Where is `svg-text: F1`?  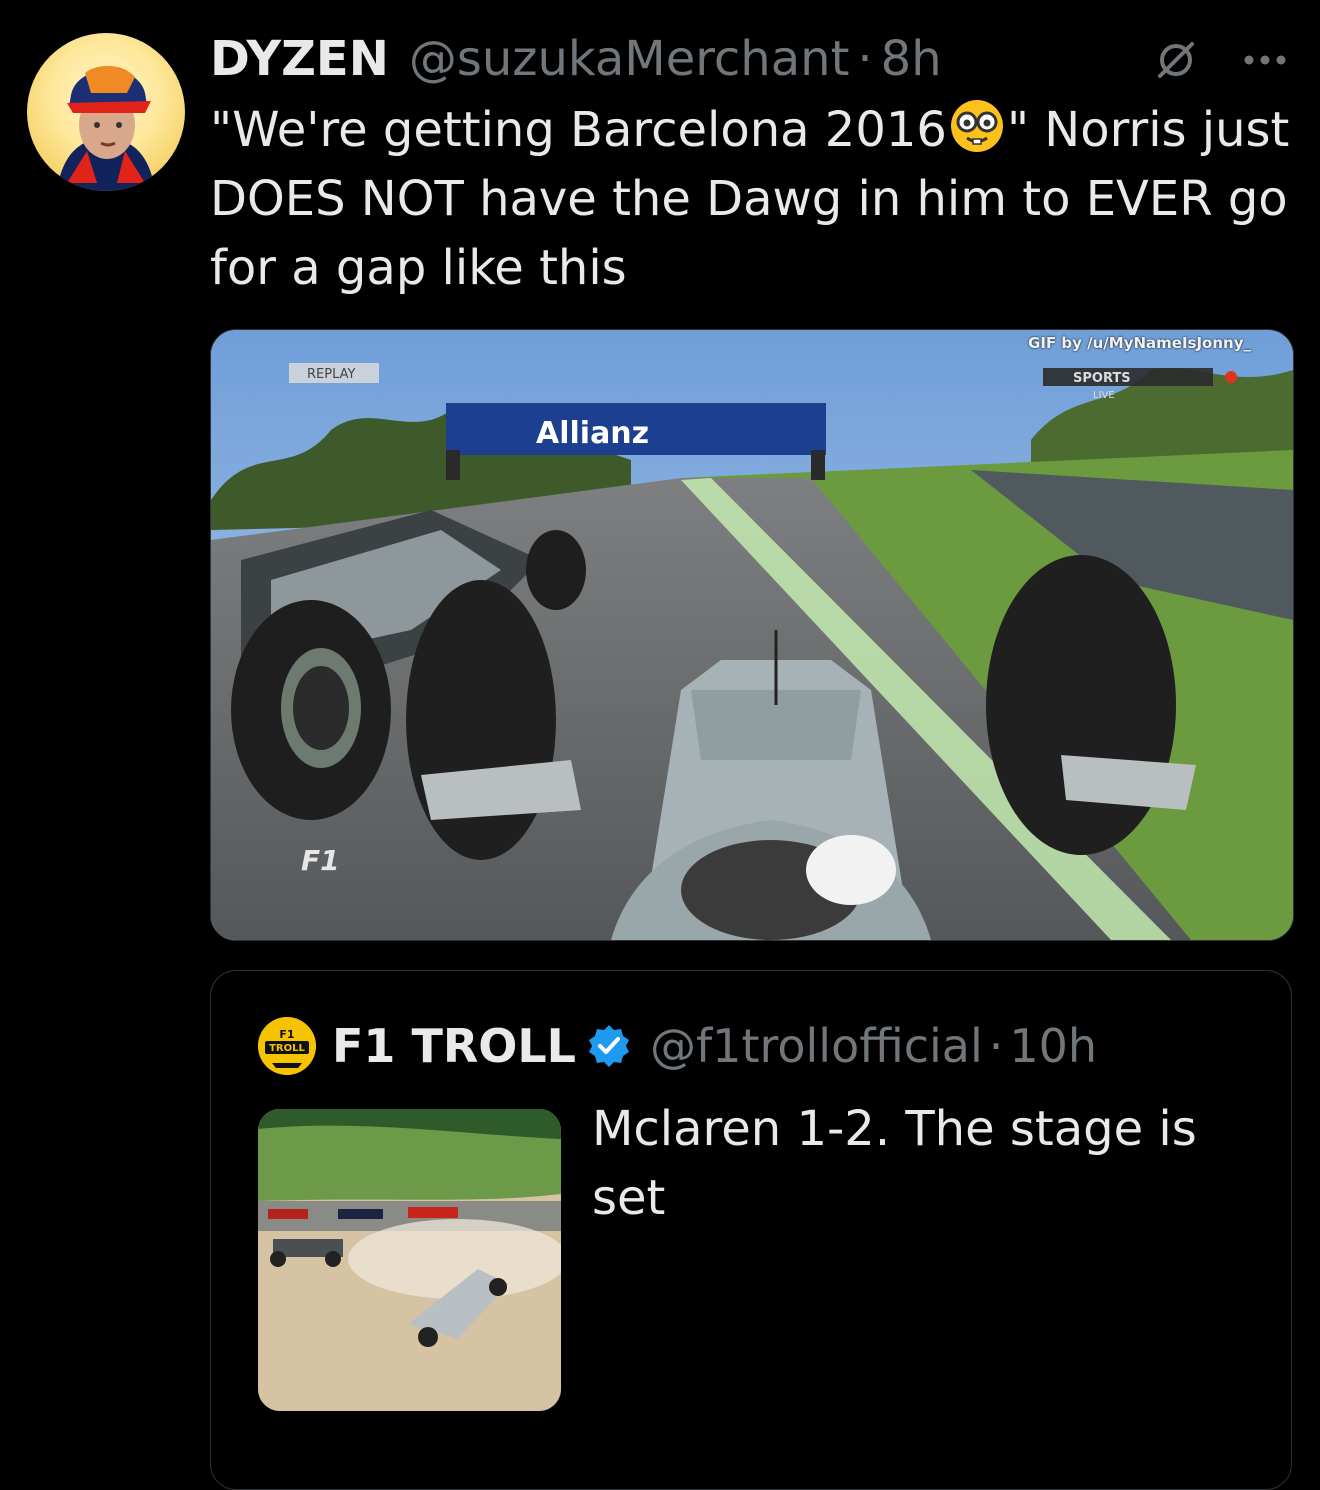
svg-text: F1 is located at coordinates (320, 860).